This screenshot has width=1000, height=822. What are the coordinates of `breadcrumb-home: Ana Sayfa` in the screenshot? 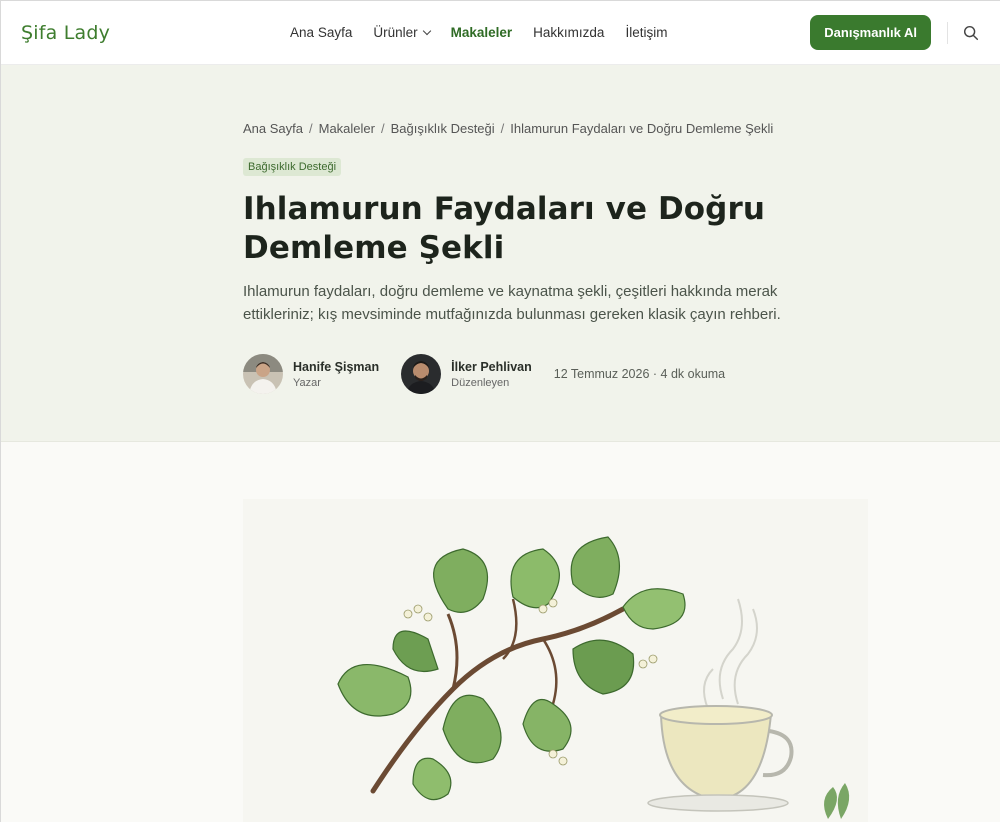 It's located at (273, 128).